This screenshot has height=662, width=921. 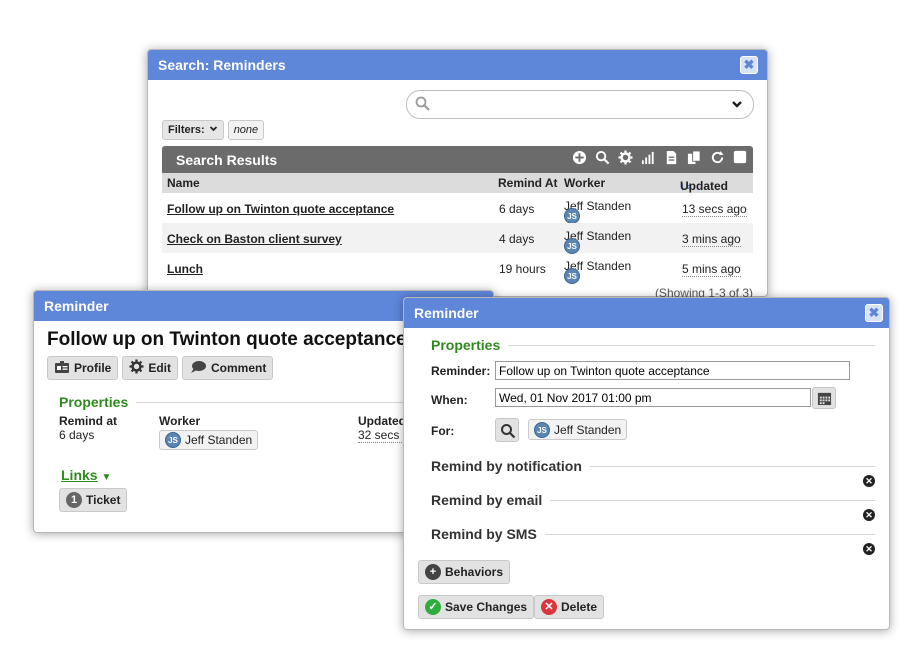 I want to click on search-results-bar: Search Results, so click(x=457, y=159).